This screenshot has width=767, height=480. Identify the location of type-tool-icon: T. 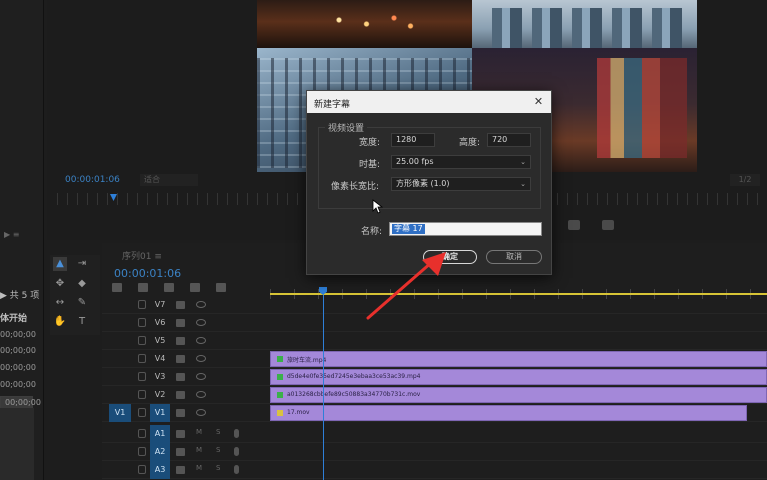
(82, 322).